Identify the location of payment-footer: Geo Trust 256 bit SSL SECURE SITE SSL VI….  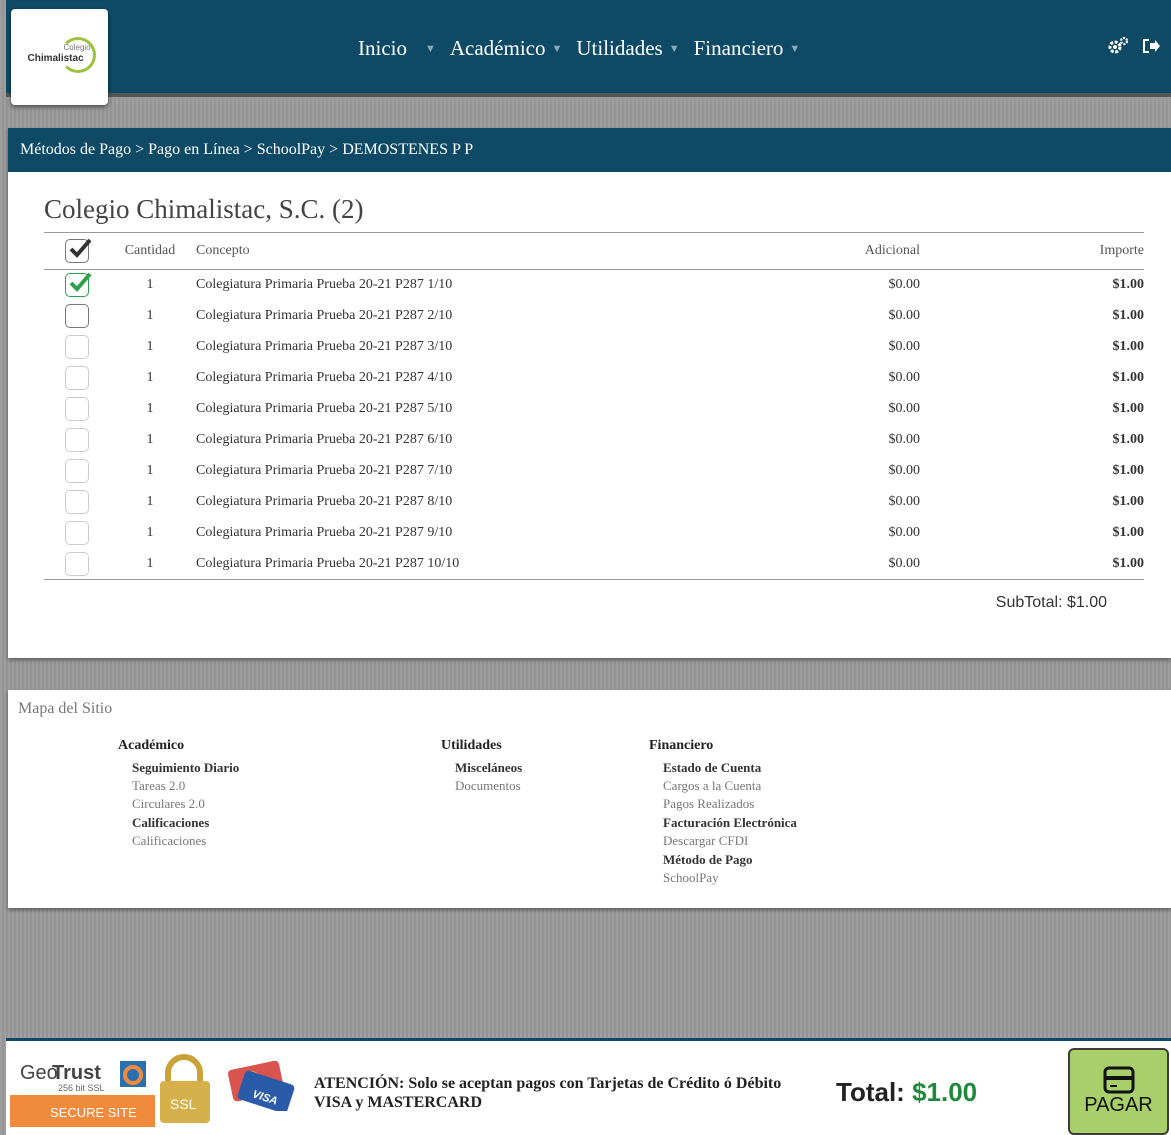
(588, 1086).